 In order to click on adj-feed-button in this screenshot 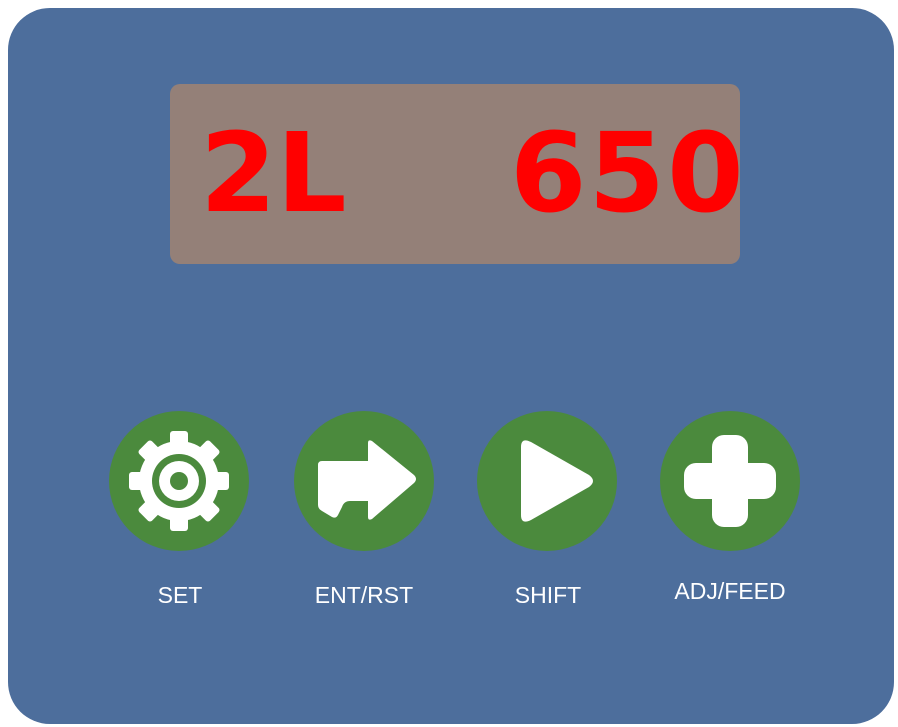, I will do `click(730, 481)`.